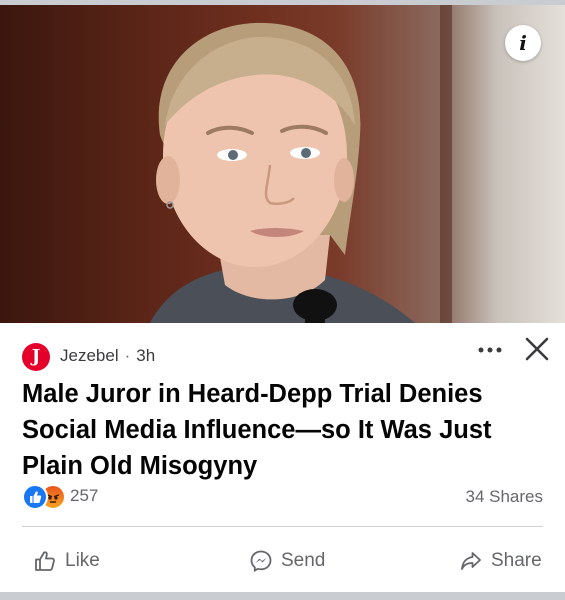 Image resolution: width=565 pixels, height=600 pixels. I want to click on post-time: 3h, so click(145, 355).